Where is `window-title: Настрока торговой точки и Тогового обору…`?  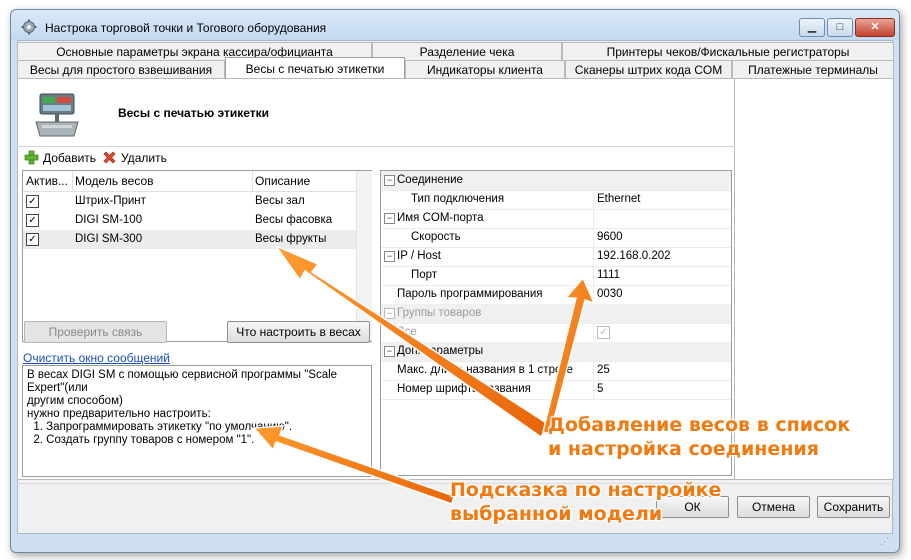 window-title: Настрока торговой точки и Тогового обору… is located at coordinates (186, 28).